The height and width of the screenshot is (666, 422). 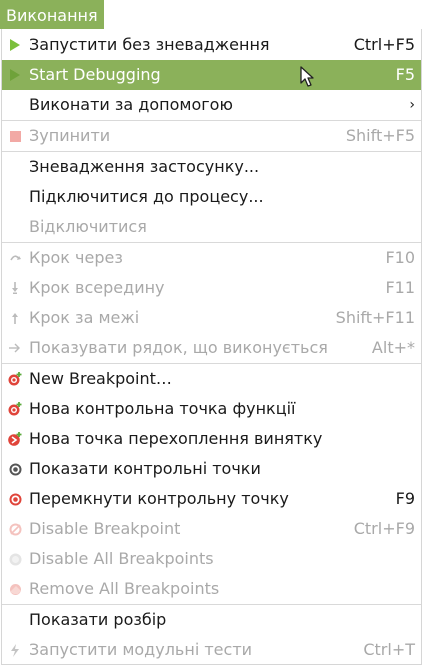 What do you see at coordinates (15, 650) in the screenshot?
I see `run-unit-tests-icon` at bounding box center [15, 650].